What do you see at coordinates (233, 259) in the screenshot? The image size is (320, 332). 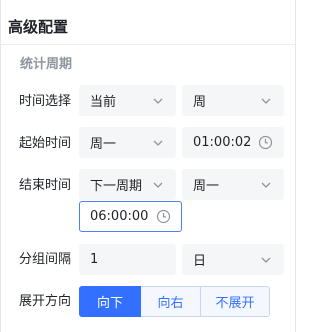 I see `group-interval-unit-dropdown: 日` at bounding box center [233, 259].